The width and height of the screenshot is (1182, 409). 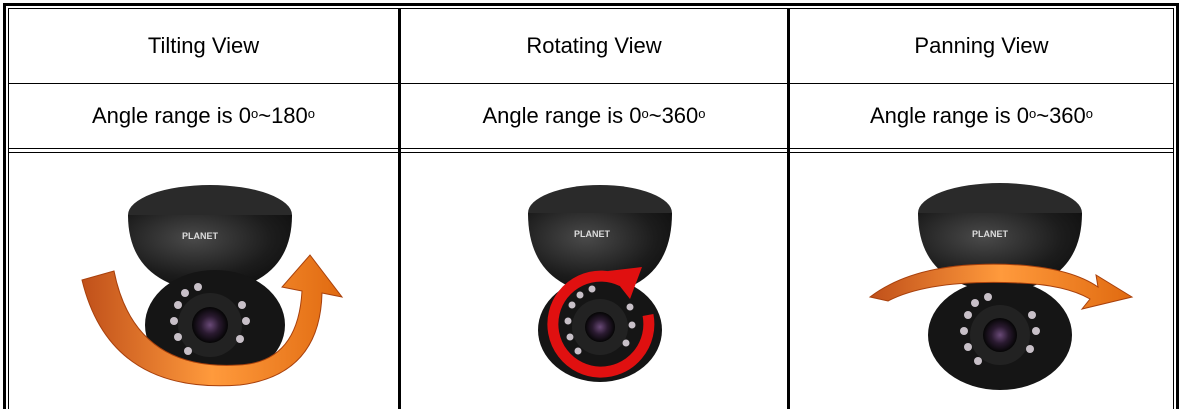 I want to click on angle-range-rotating: Angle range is 0 o ~360 o, so click(x=594, y=116).